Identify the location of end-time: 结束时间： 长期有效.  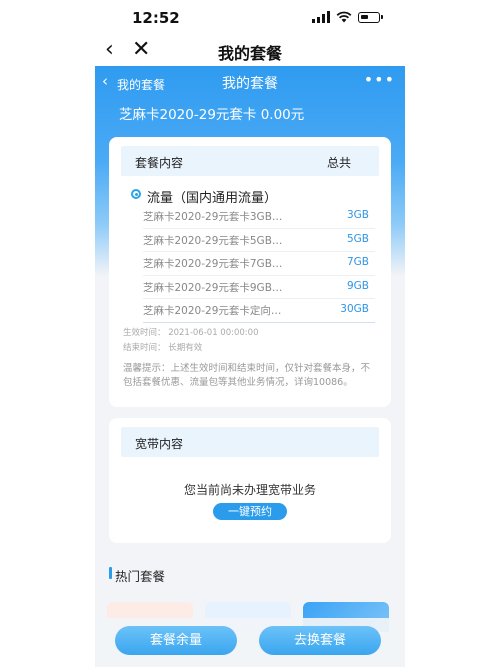
(163, 348).